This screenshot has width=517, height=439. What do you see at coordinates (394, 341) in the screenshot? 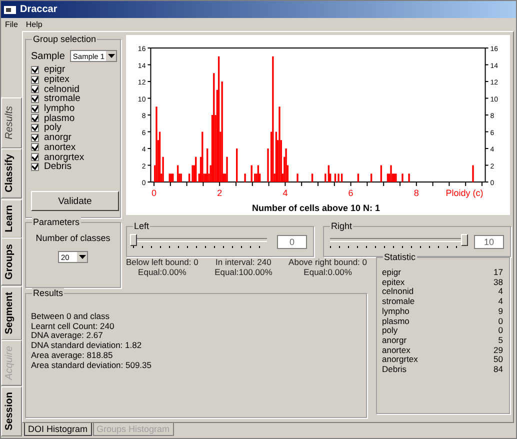
I see `group-name: anorgr` at bounding box center [394, 341].